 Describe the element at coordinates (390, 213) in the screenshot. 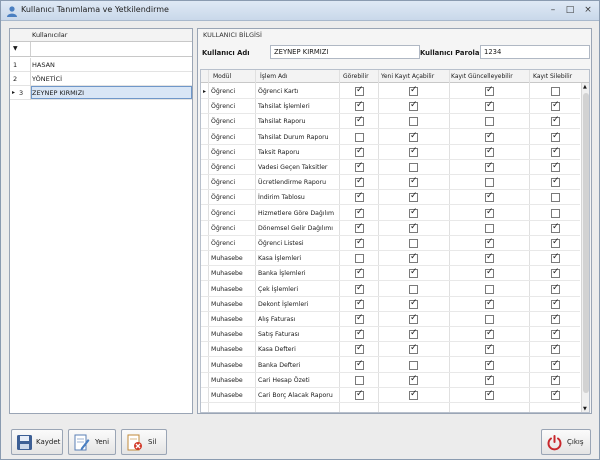

I see `permission-row: Öğrenci Hizmetlere Göre Dağılım` at that location.